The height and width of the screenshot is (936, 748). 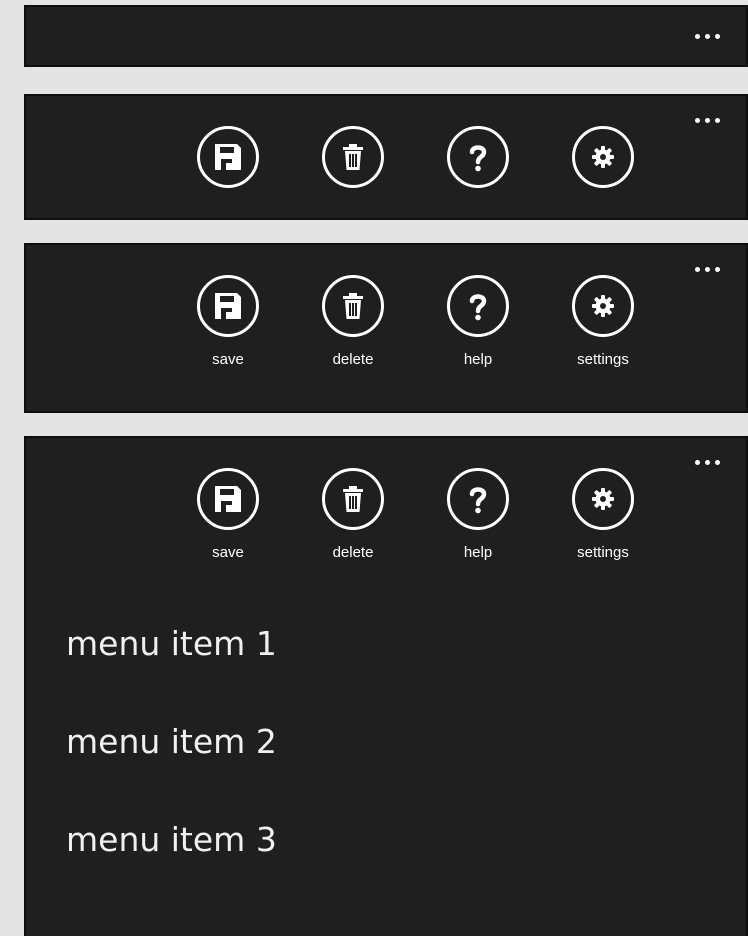 I want to click on menu-item: menu item 3, so click(x=171, y=840).